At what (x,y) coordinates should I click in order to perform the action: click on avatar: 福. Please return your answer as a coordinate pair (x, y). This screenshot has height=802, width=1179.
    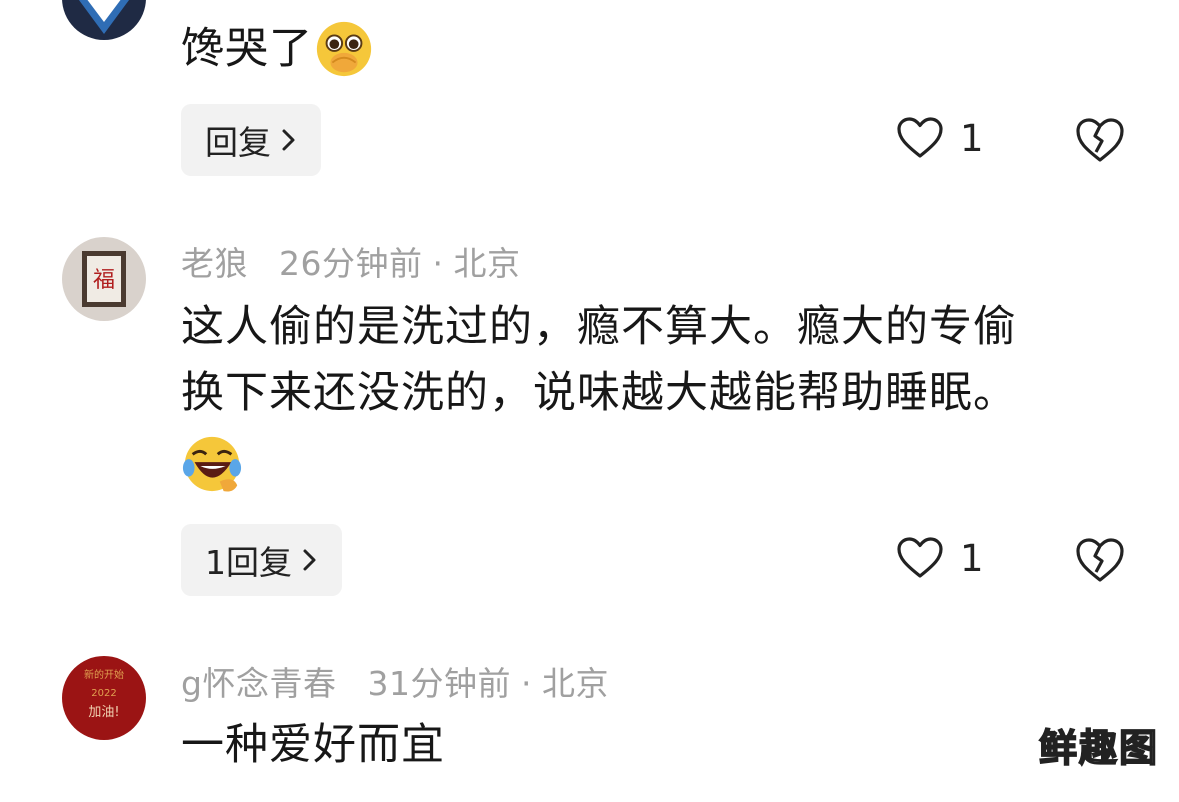
    Looking at the image, I should click on (104, 279).